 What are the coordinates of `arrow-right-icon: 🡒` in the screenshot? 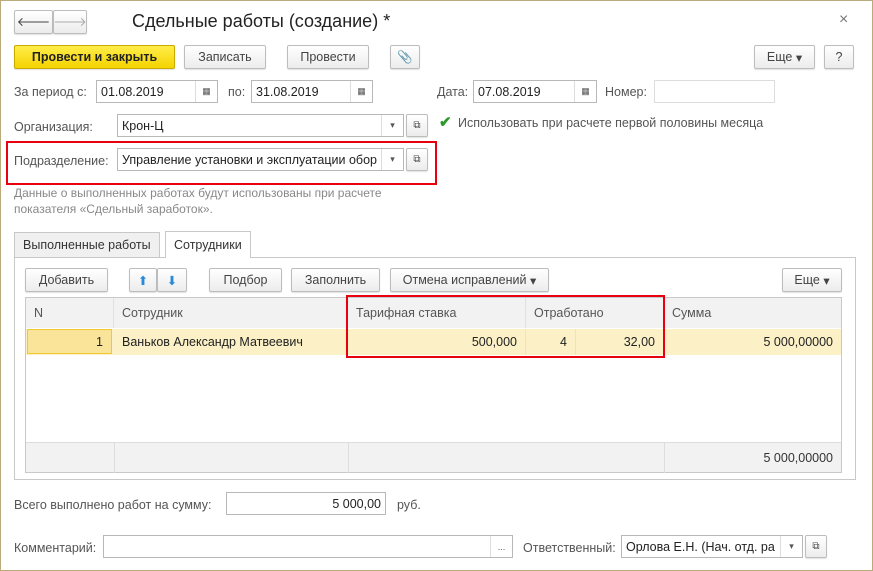 It's located at (70, 21).